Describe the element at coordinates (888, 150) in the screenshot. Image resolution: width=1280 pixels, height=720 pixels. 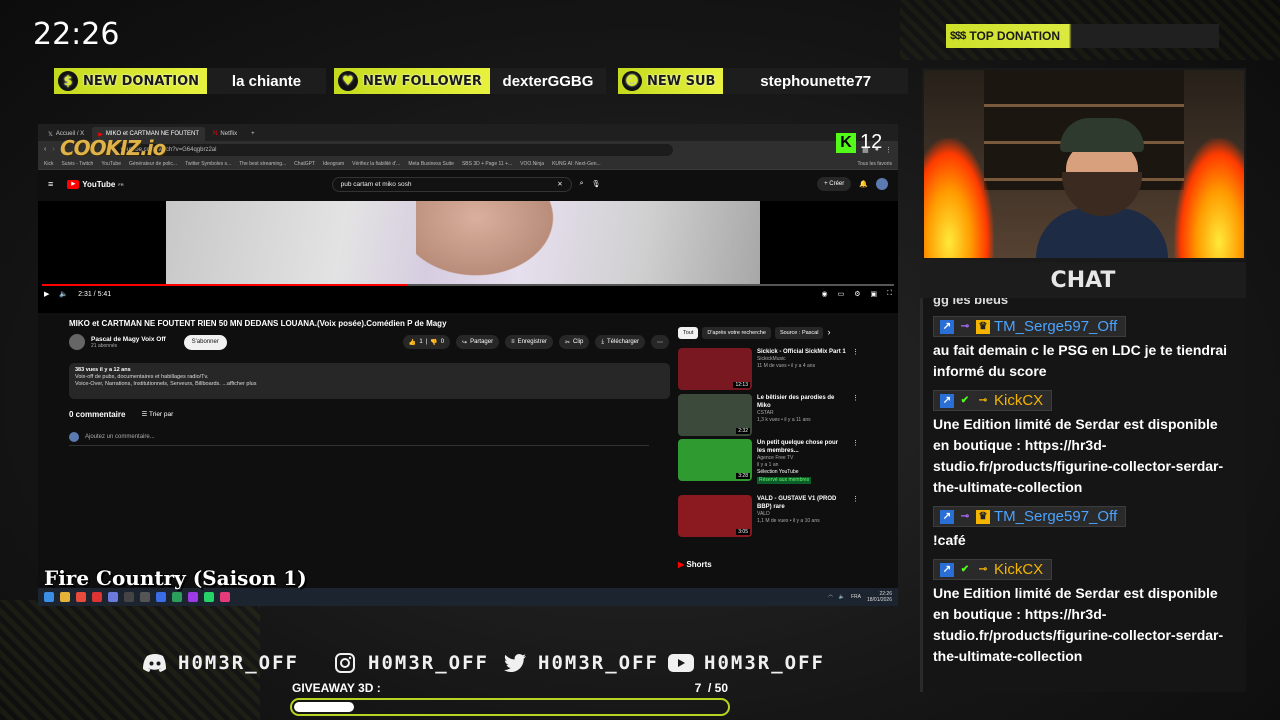
I see `menu-icon: ⋮` at that location.